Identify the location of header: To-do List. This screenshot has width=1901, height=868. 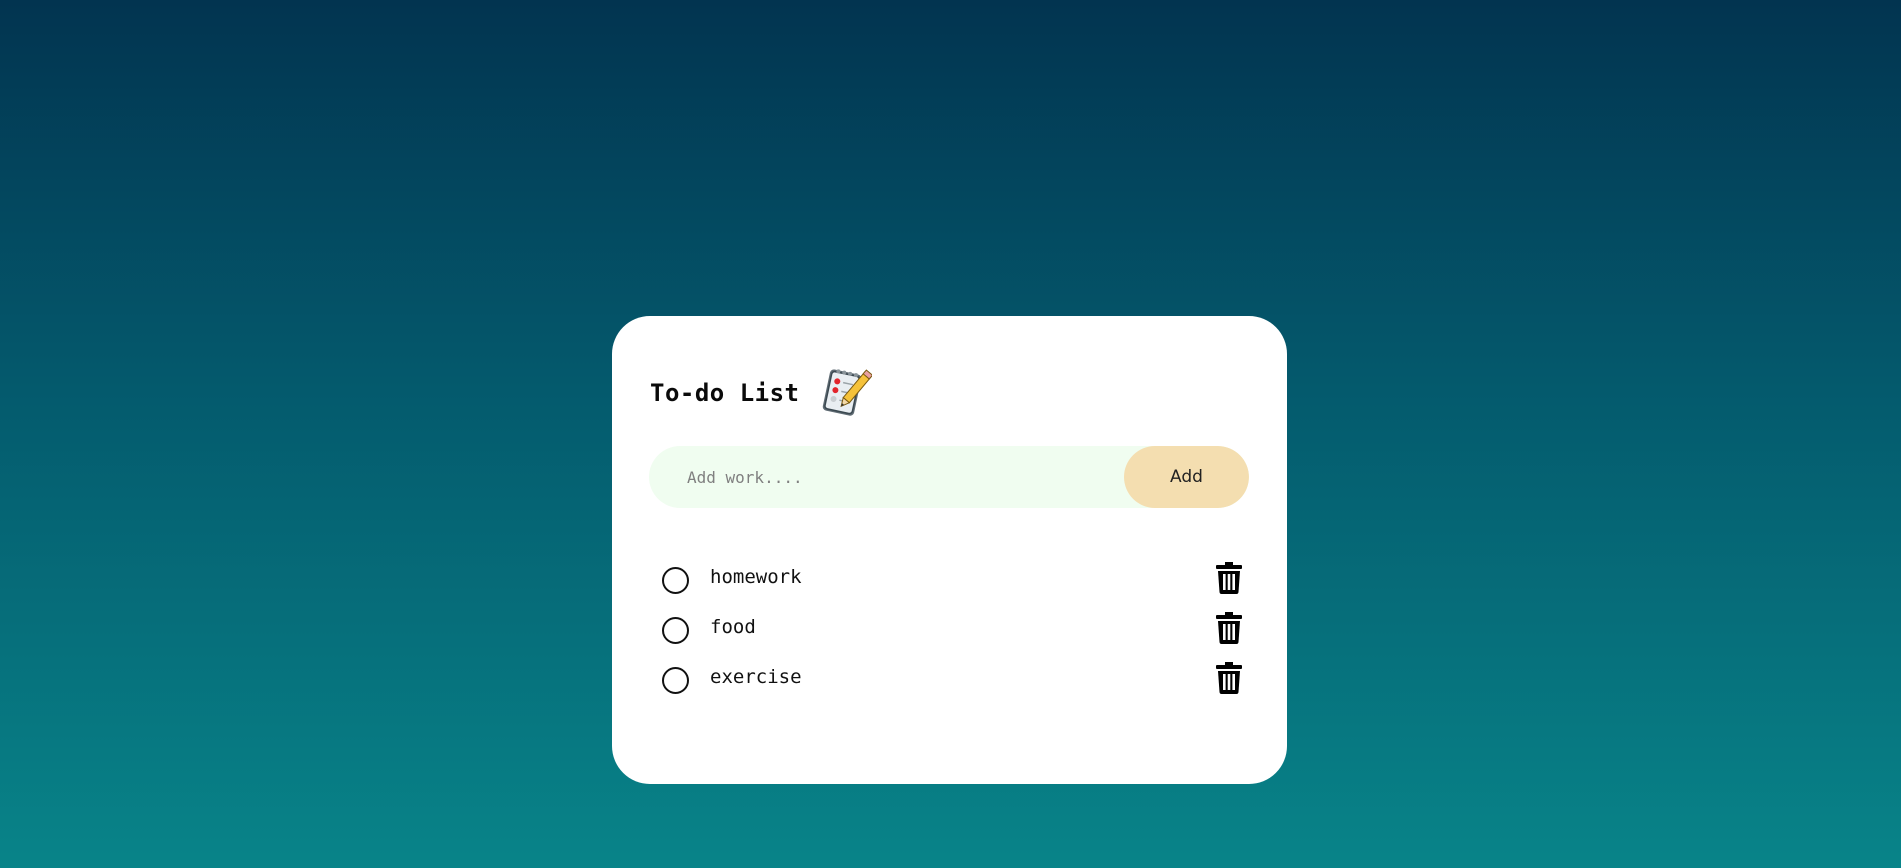
(761, 393).